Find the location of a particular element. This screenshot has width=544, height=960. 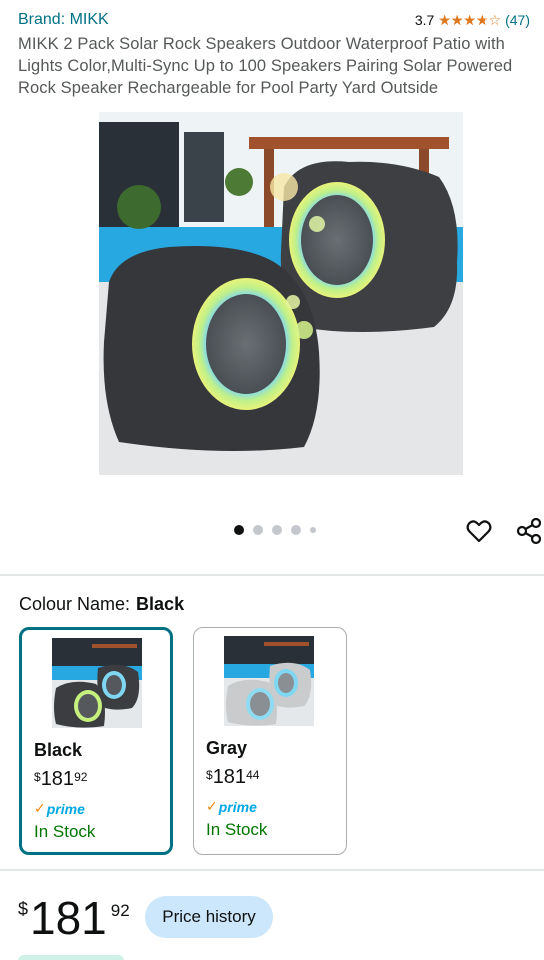

product-price: $ 181 92 is located at coordinates (74, 918).